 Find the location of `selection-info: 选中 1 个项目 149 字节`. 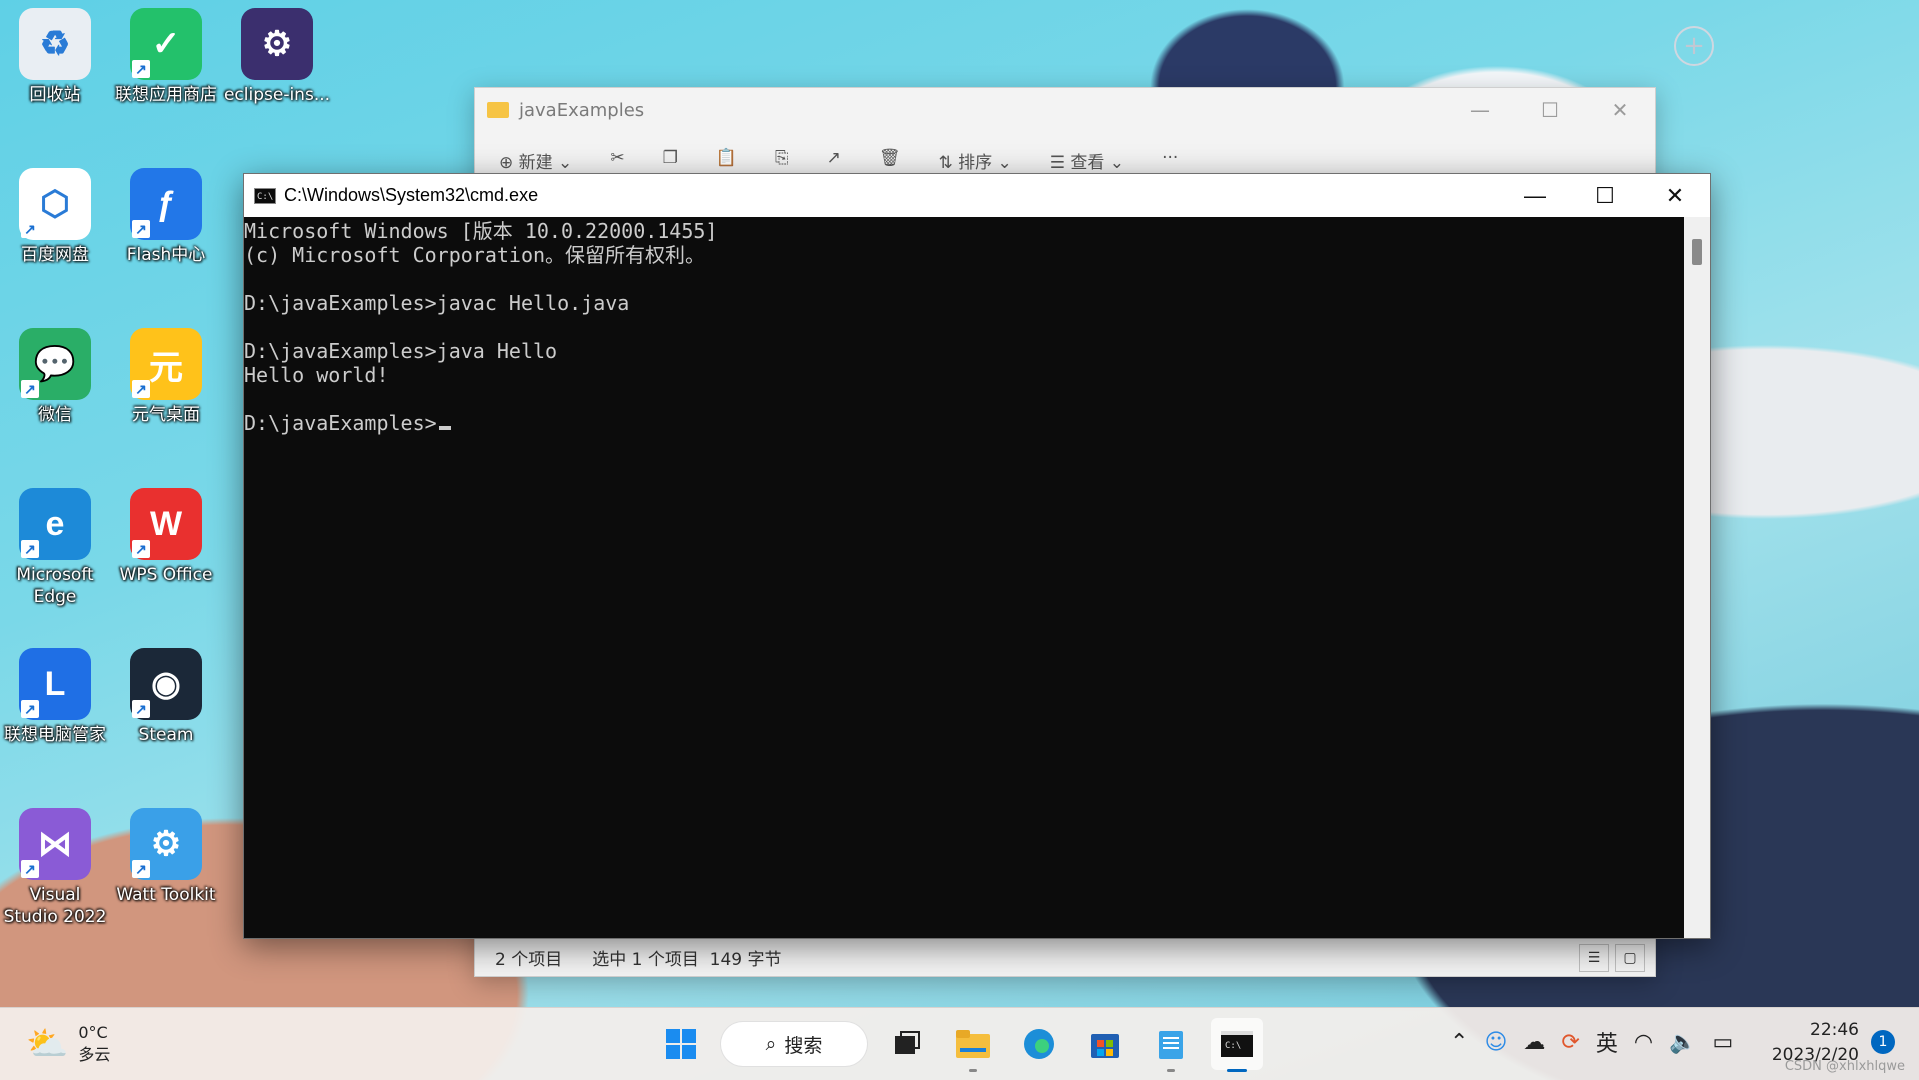

selection-info: 选中 1 个项目 149 字节 is located at coordinates (686, 957).